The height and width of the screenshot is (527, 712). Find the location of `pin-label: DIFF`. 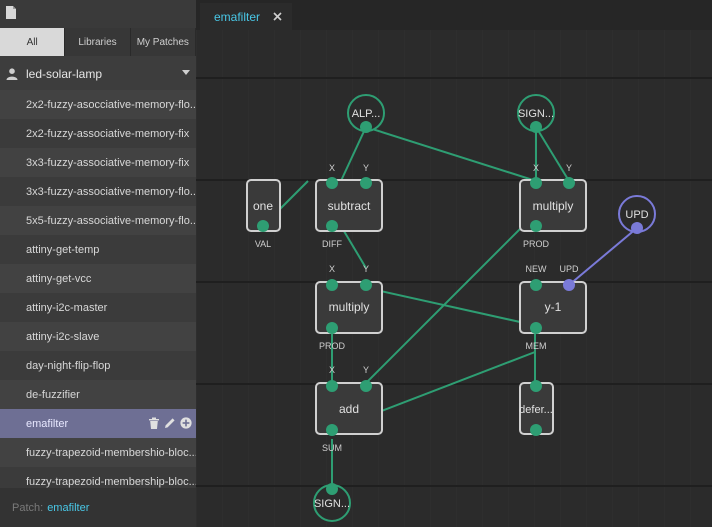

pin-label: DIFF is located at coordinates (332, 244).